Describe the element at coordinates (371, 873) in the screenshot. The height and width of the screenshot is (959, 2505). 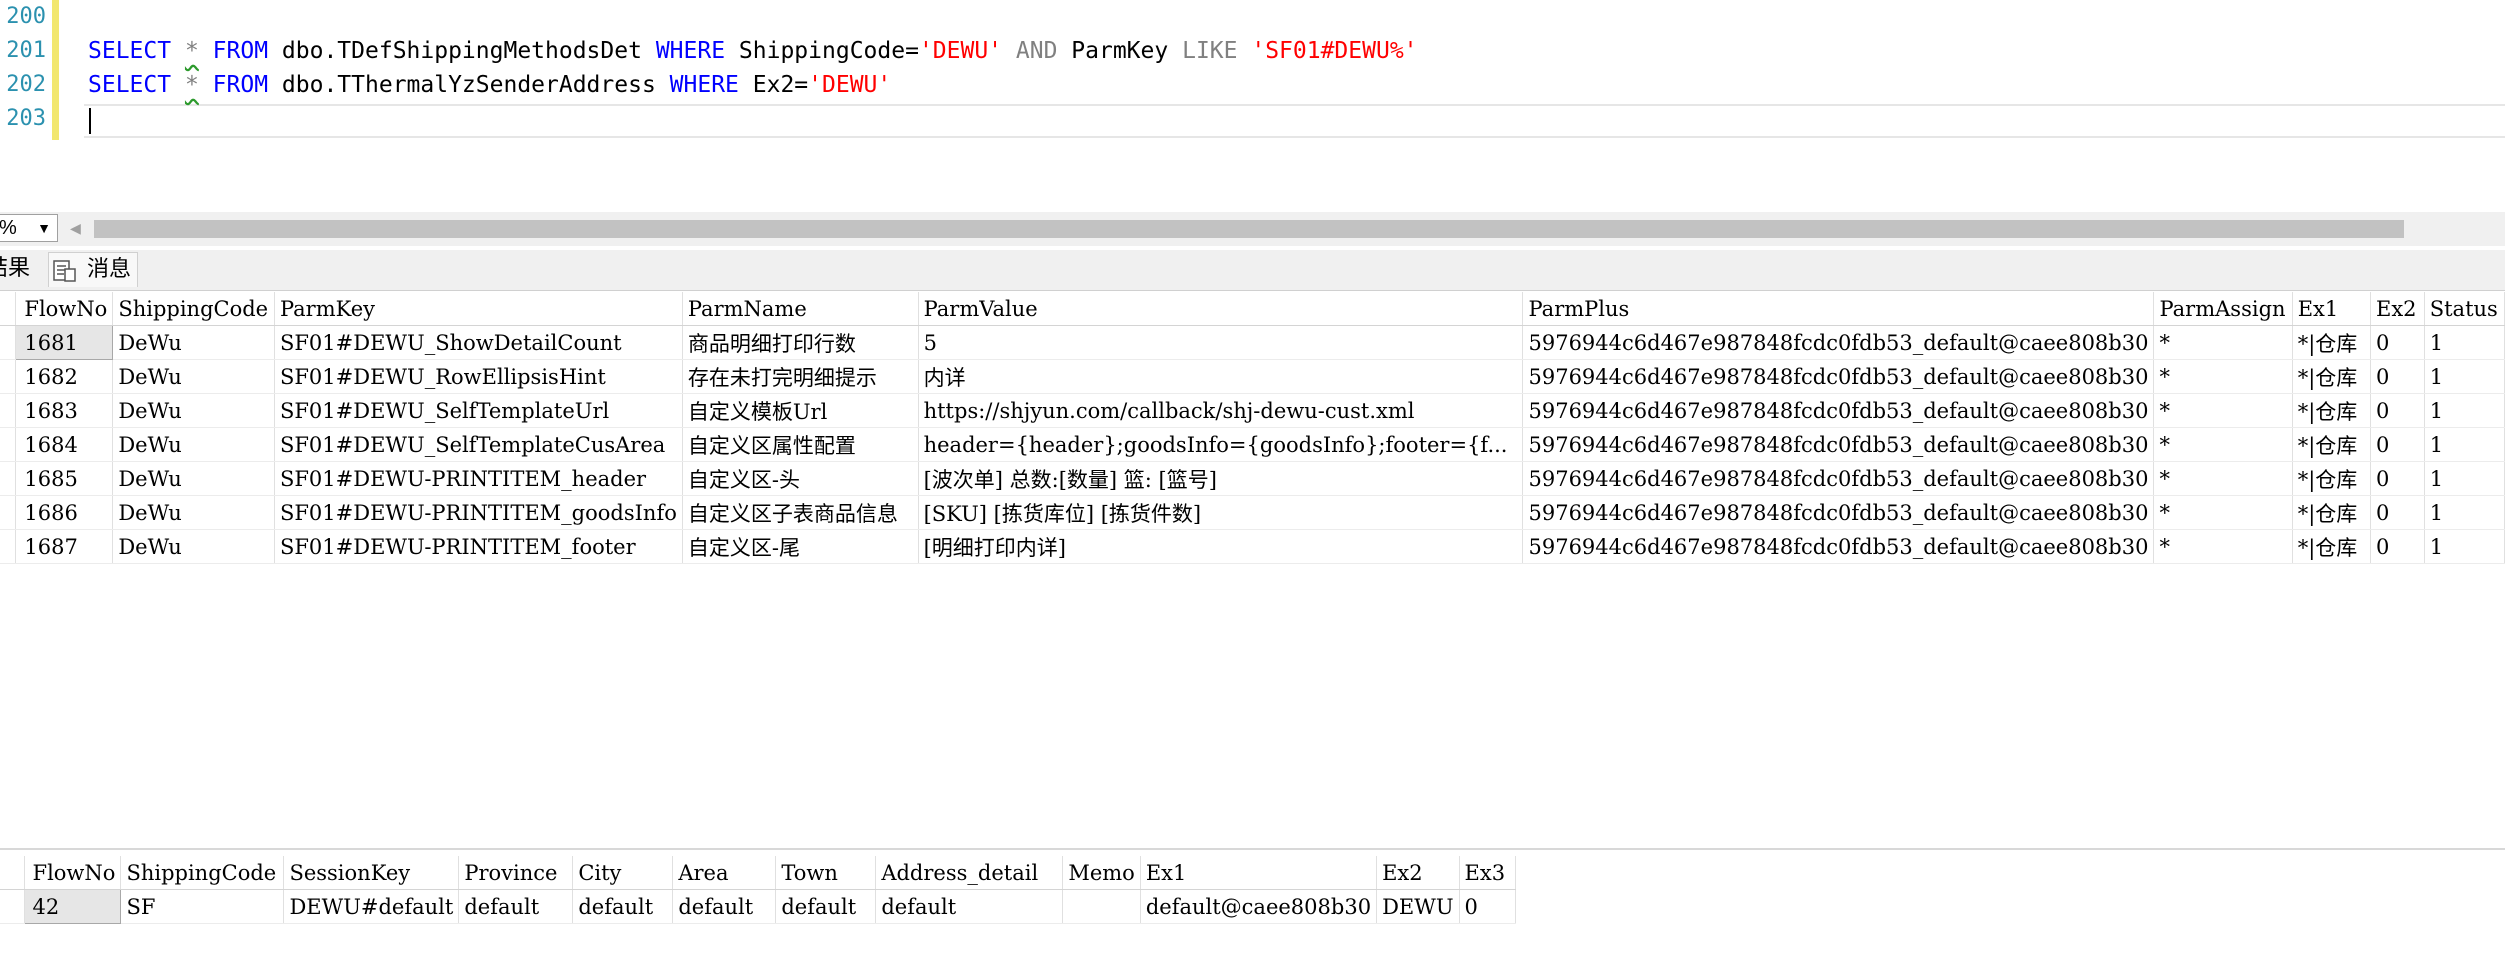
I see `column-header: SessionKey` at that location.